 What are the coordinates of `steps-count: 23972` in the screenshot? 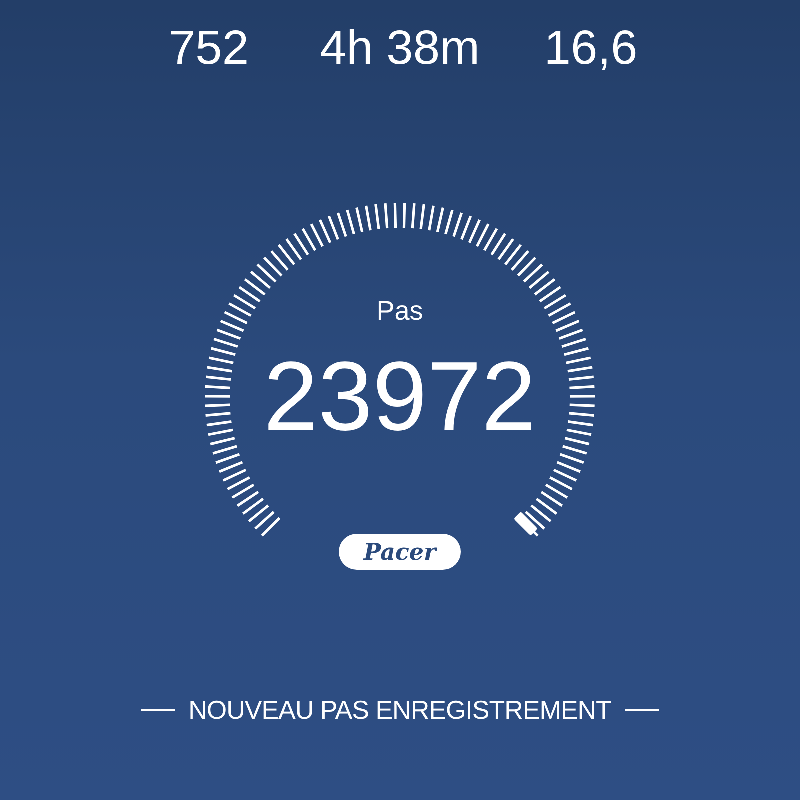 It's located at (400, 396).